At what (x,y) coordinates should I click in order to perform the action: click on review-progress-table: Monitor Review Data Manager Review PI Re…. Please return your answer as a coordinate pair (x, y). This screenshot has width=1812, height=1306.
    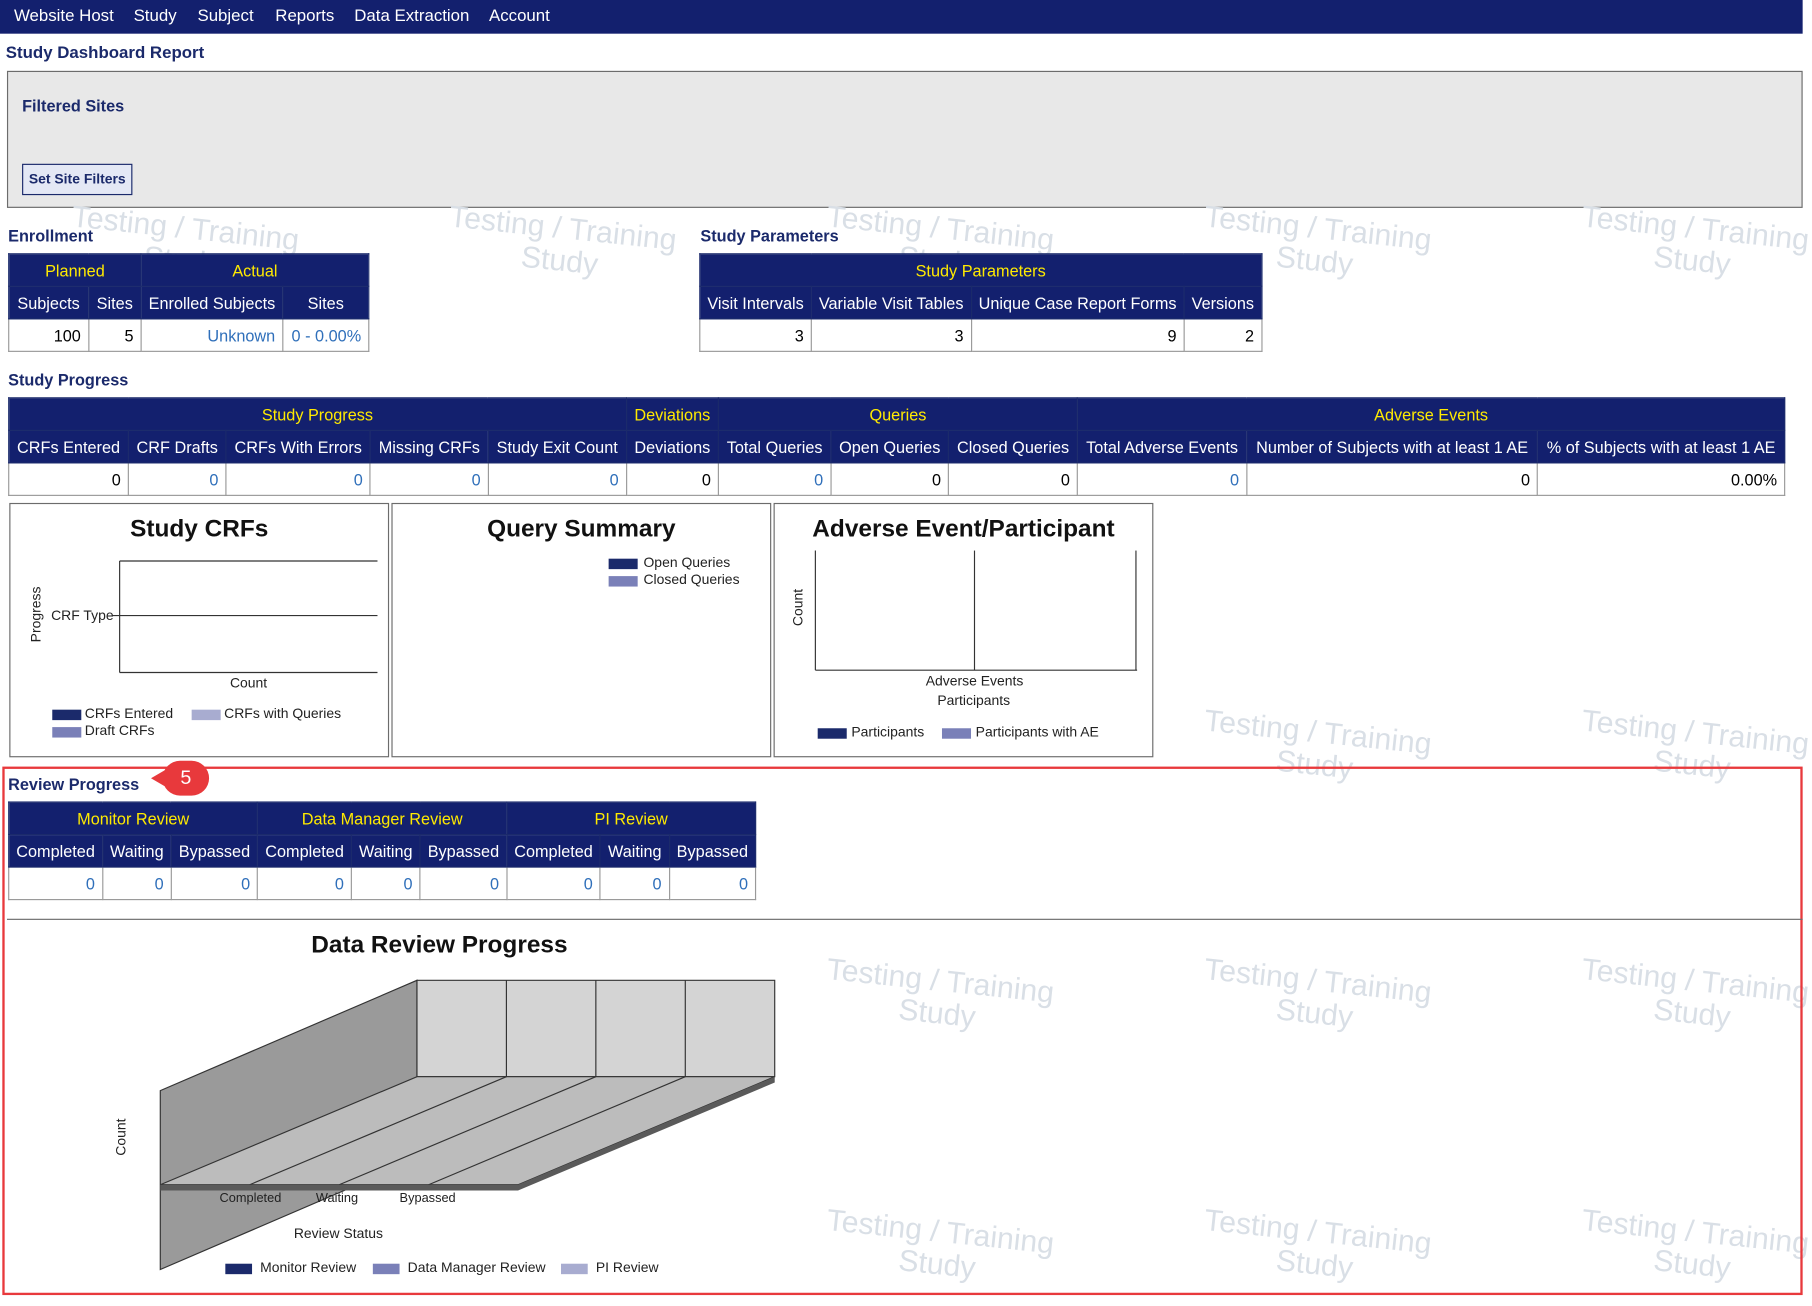
    Looking at the image, I should click on (382, 851).